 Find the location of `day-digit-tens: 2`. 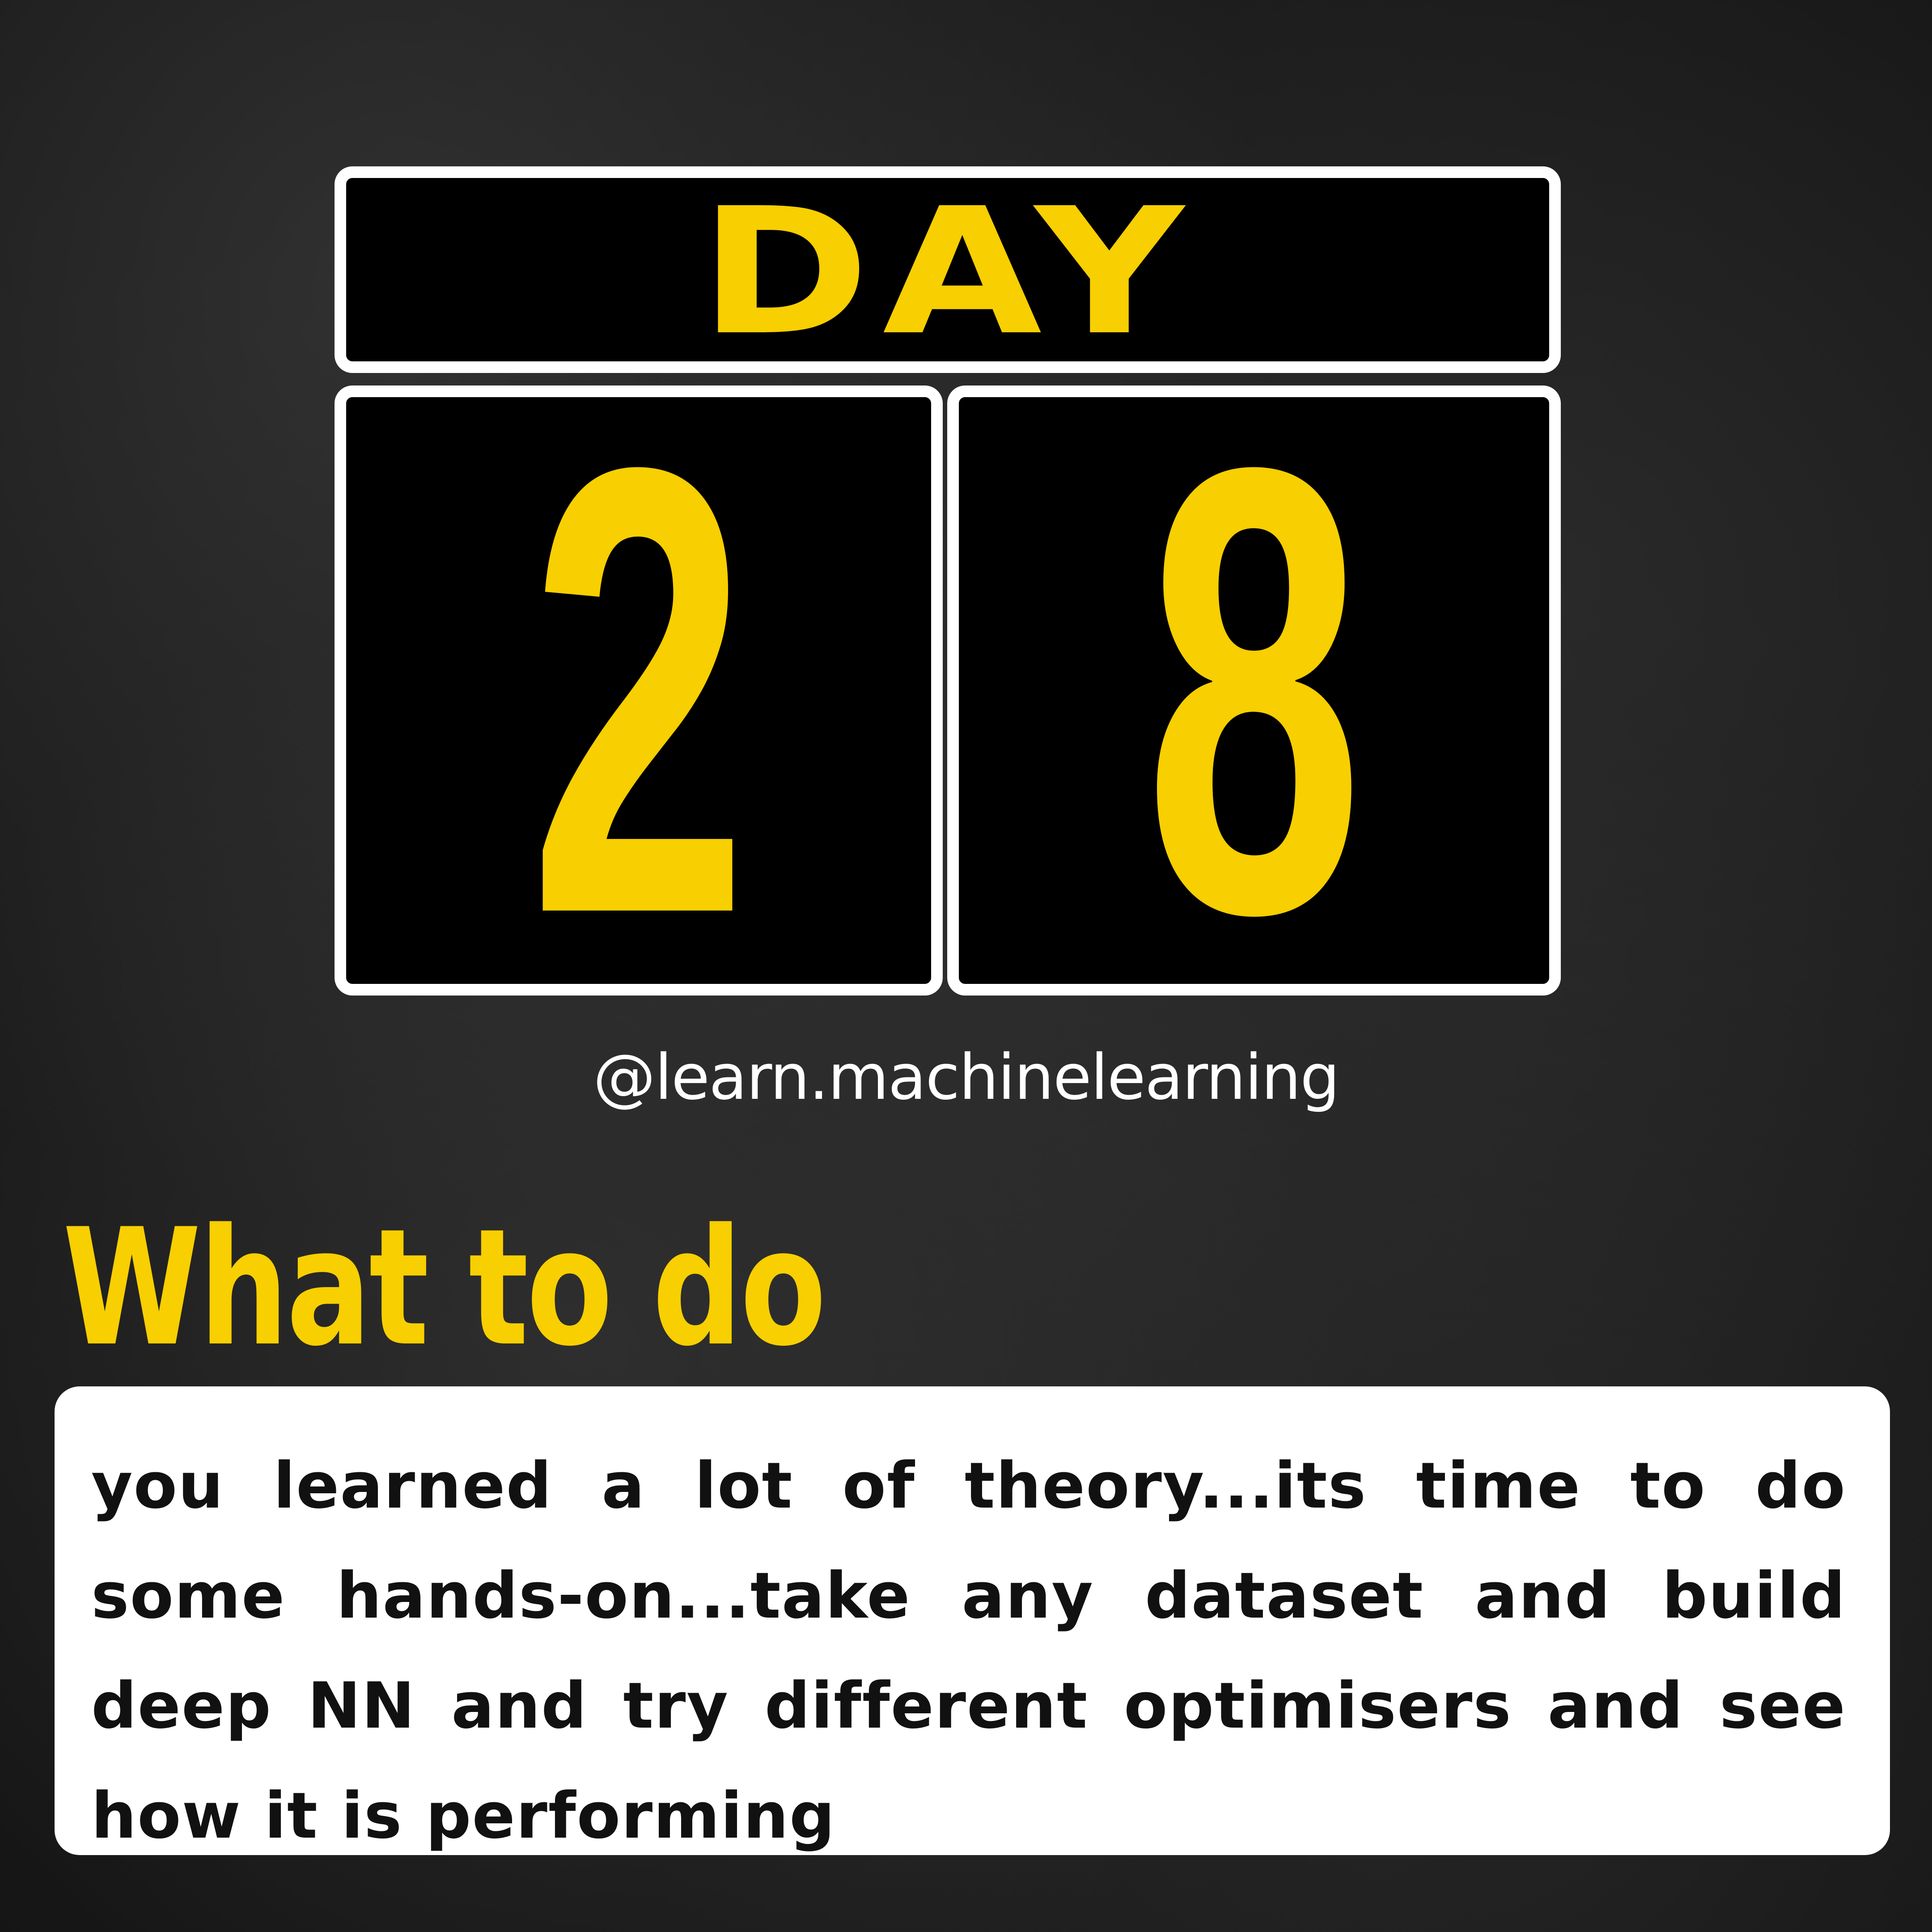

day-digit-tens: 2 is located at coordinates (638, 690).